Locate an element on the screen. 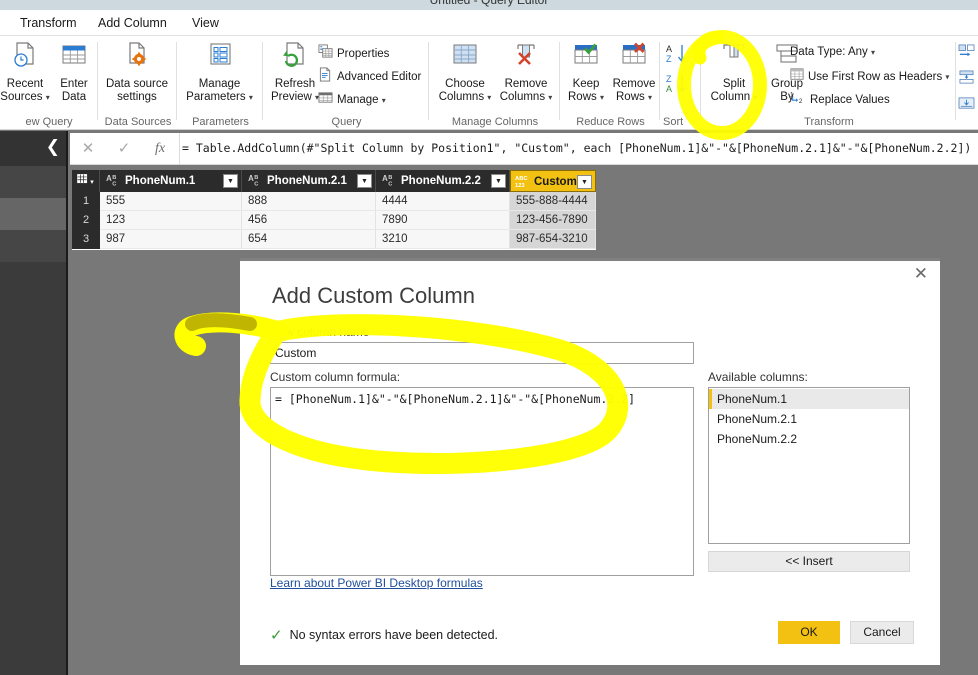 Image resolution: width=978 pixels, height=675 pixels. ribbon-group-combine is located at coordinates (967, 83).